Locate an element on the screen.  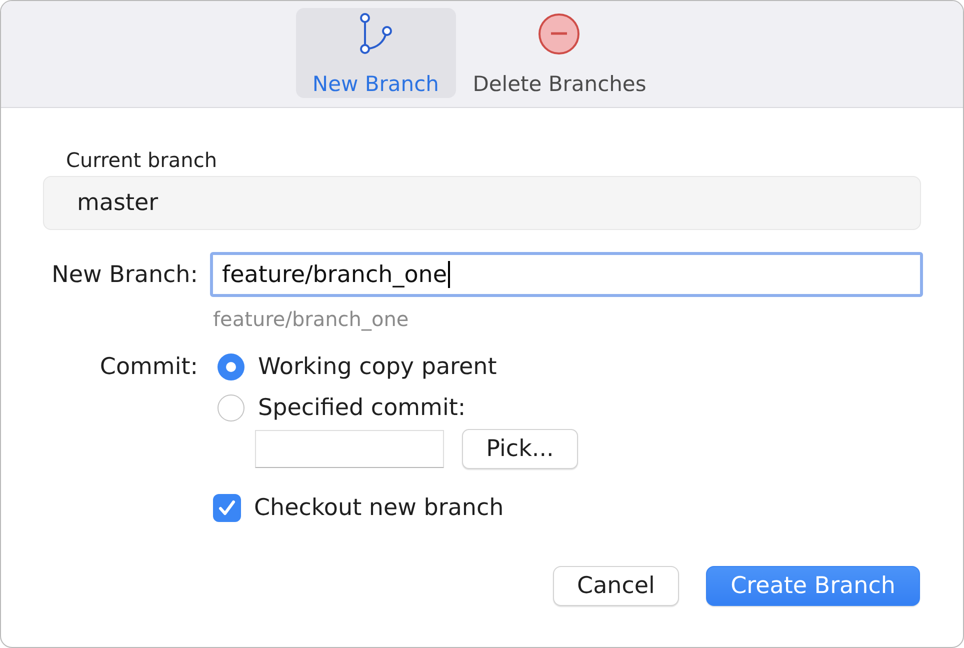
current-branch-display: master is located at coordinates (482, 203).